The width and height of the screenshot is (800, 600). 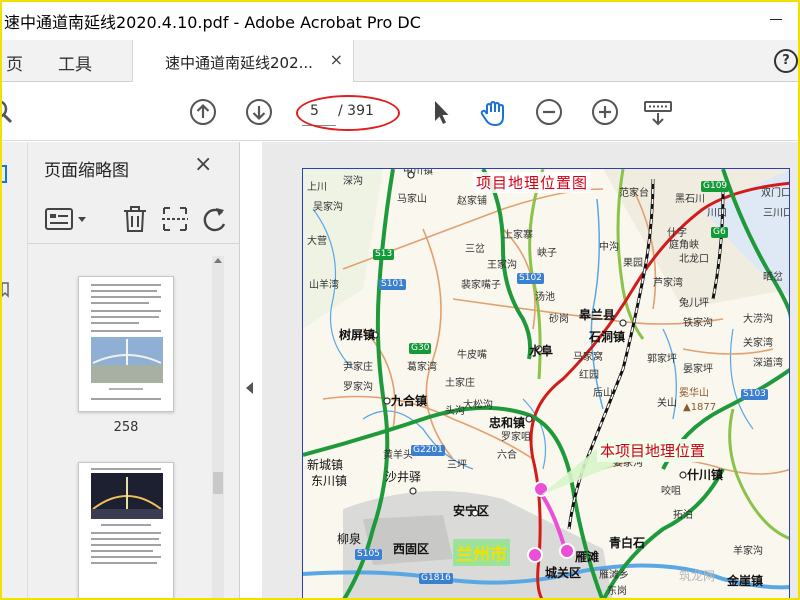 I want to click on road-shield-label: G2201, so click(x=428, y=450).